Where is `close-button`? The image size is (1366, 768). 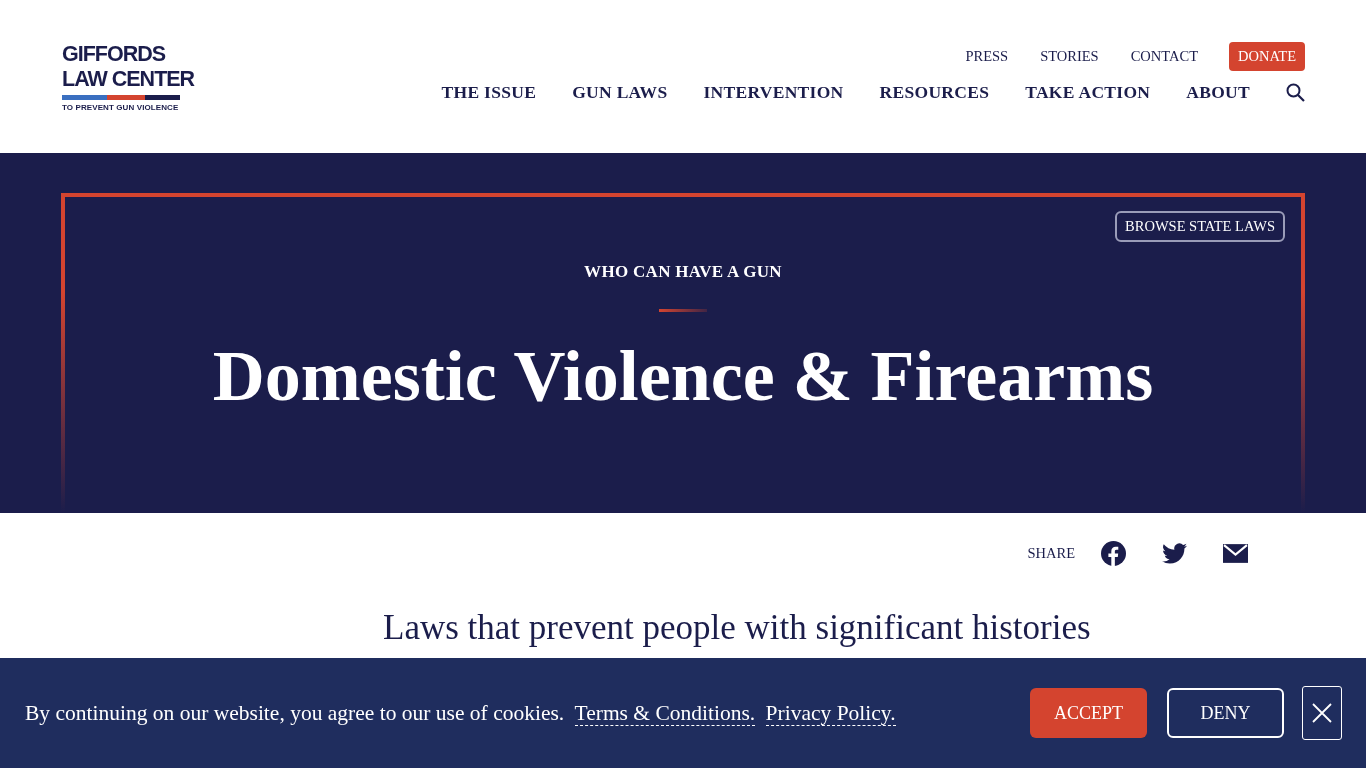 close-button is located at coordinates (1322, 713).